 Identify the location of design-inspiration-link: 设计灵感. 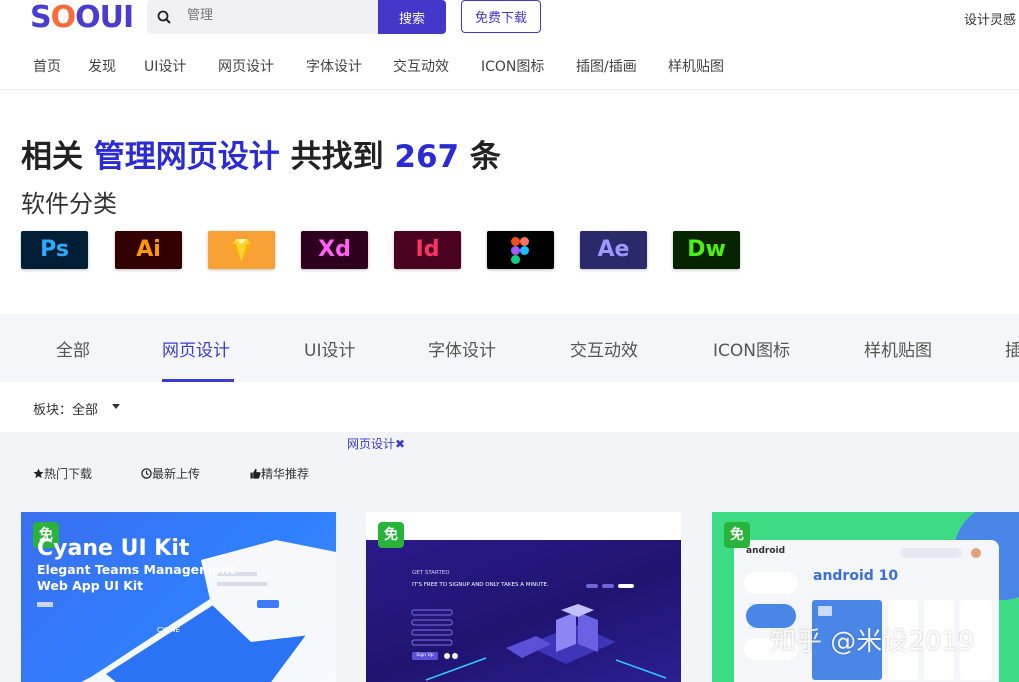
(990, 18).